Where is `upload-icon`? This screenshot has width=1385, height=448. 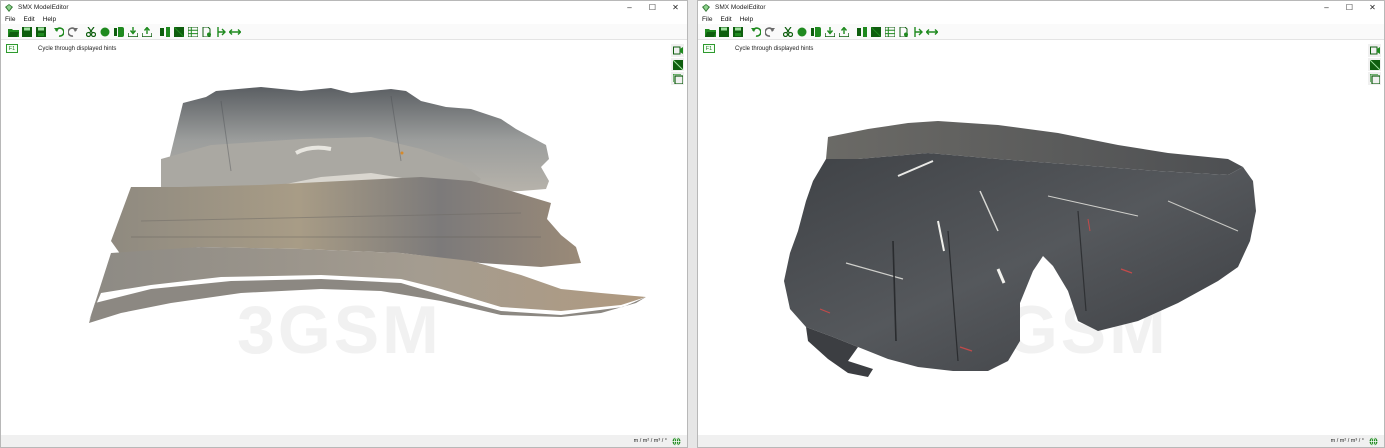 upload-icon is located at coordinates (147, 31).